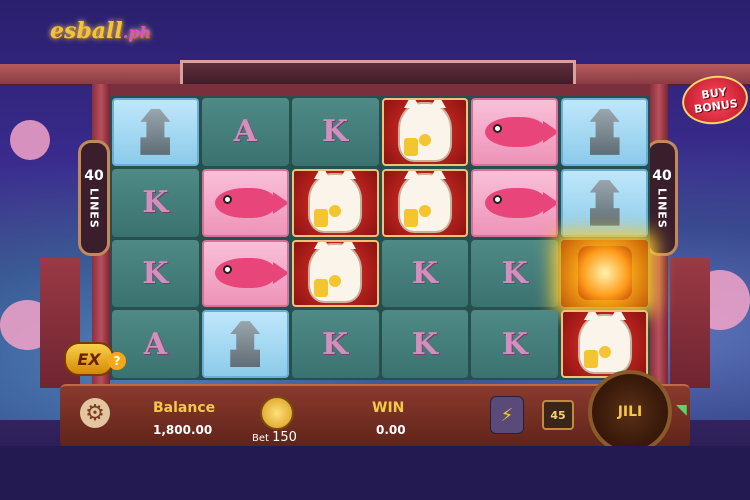  Describe the element at coordinates (274, 437) in the screenshot. I see `bet-display: Bet 150` at that location.